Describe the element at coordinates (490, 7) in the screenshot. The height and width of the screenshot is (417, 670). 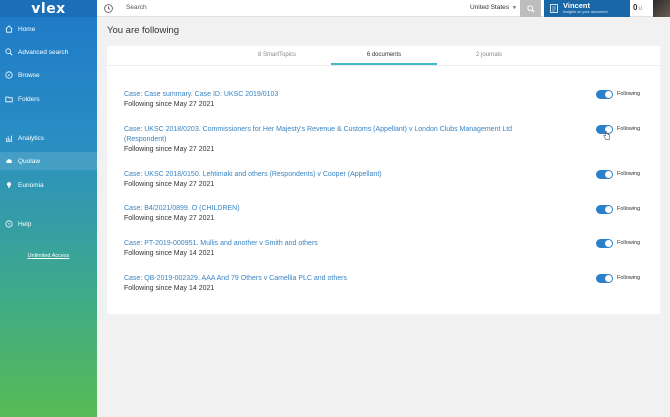
I see `country-value: United States` at that location.